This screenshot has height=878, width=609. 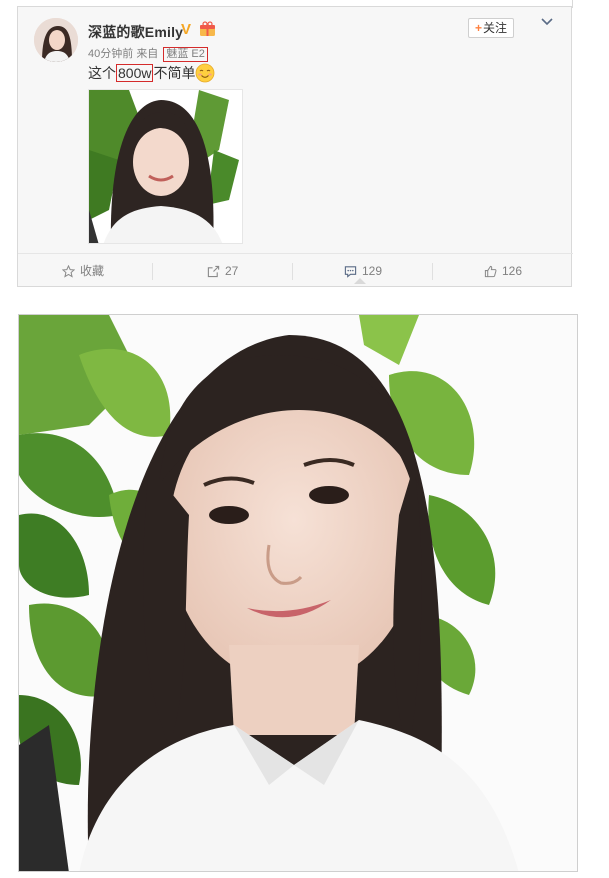 What do you see at coordinates (295, 270) in the screenshot?
I see `action-bar: 收藏 27 129 126` at bounding box center [295, 270].